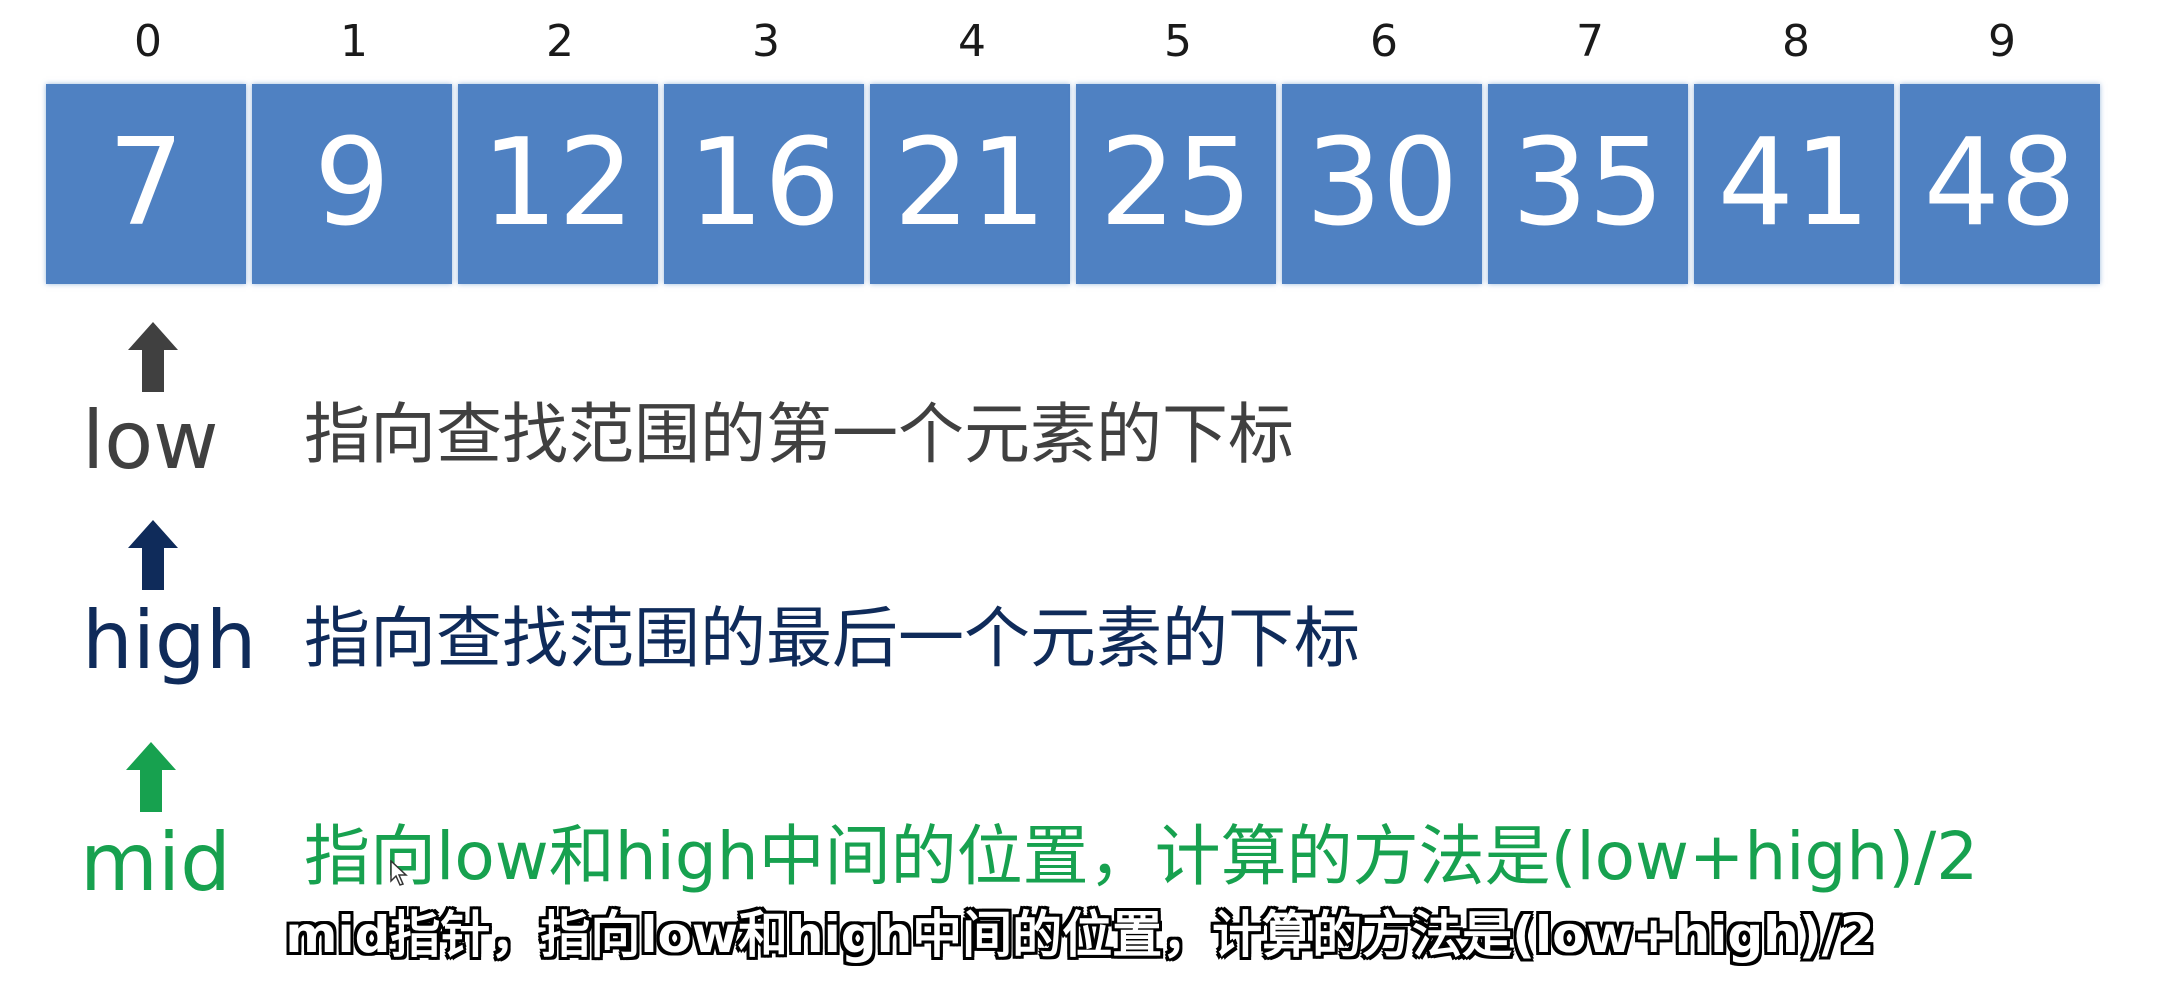 The width and height of the screenshot is (2160, 1004). What do you see at coordinates (354, 41) in the screenshot?
I see `index-label: 1` at bounding box center [354, 41].